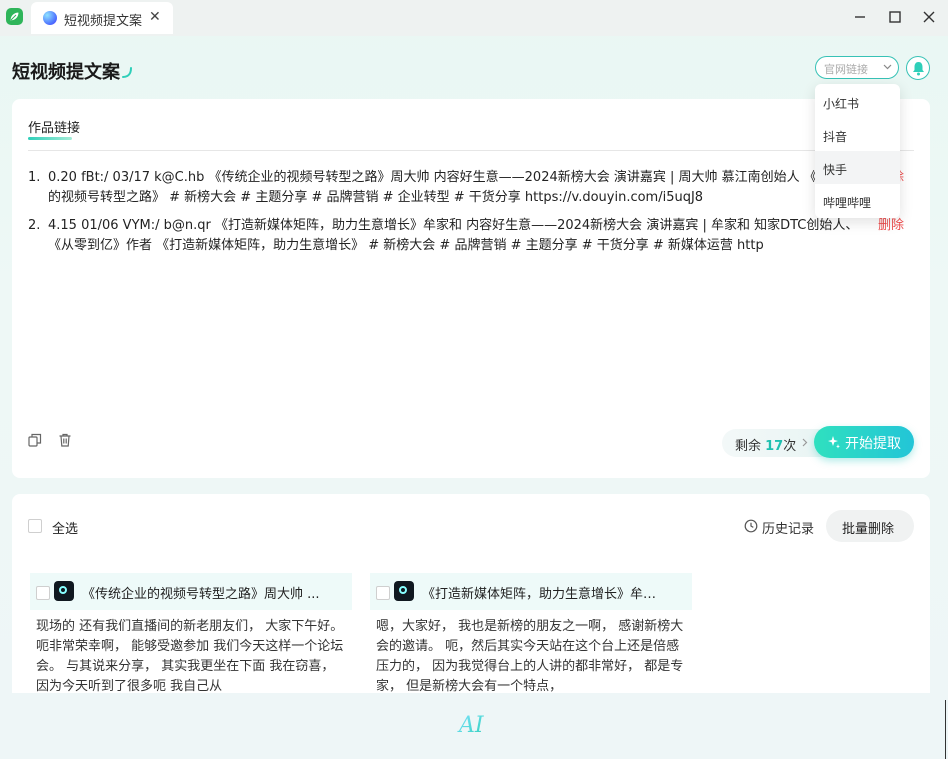 The width and height of the screenshot is (948, 759). What do you see at coordinates (34, 225) in the screenshot?
I see `link-item-number: 2.` at bounding box center [34, 225].